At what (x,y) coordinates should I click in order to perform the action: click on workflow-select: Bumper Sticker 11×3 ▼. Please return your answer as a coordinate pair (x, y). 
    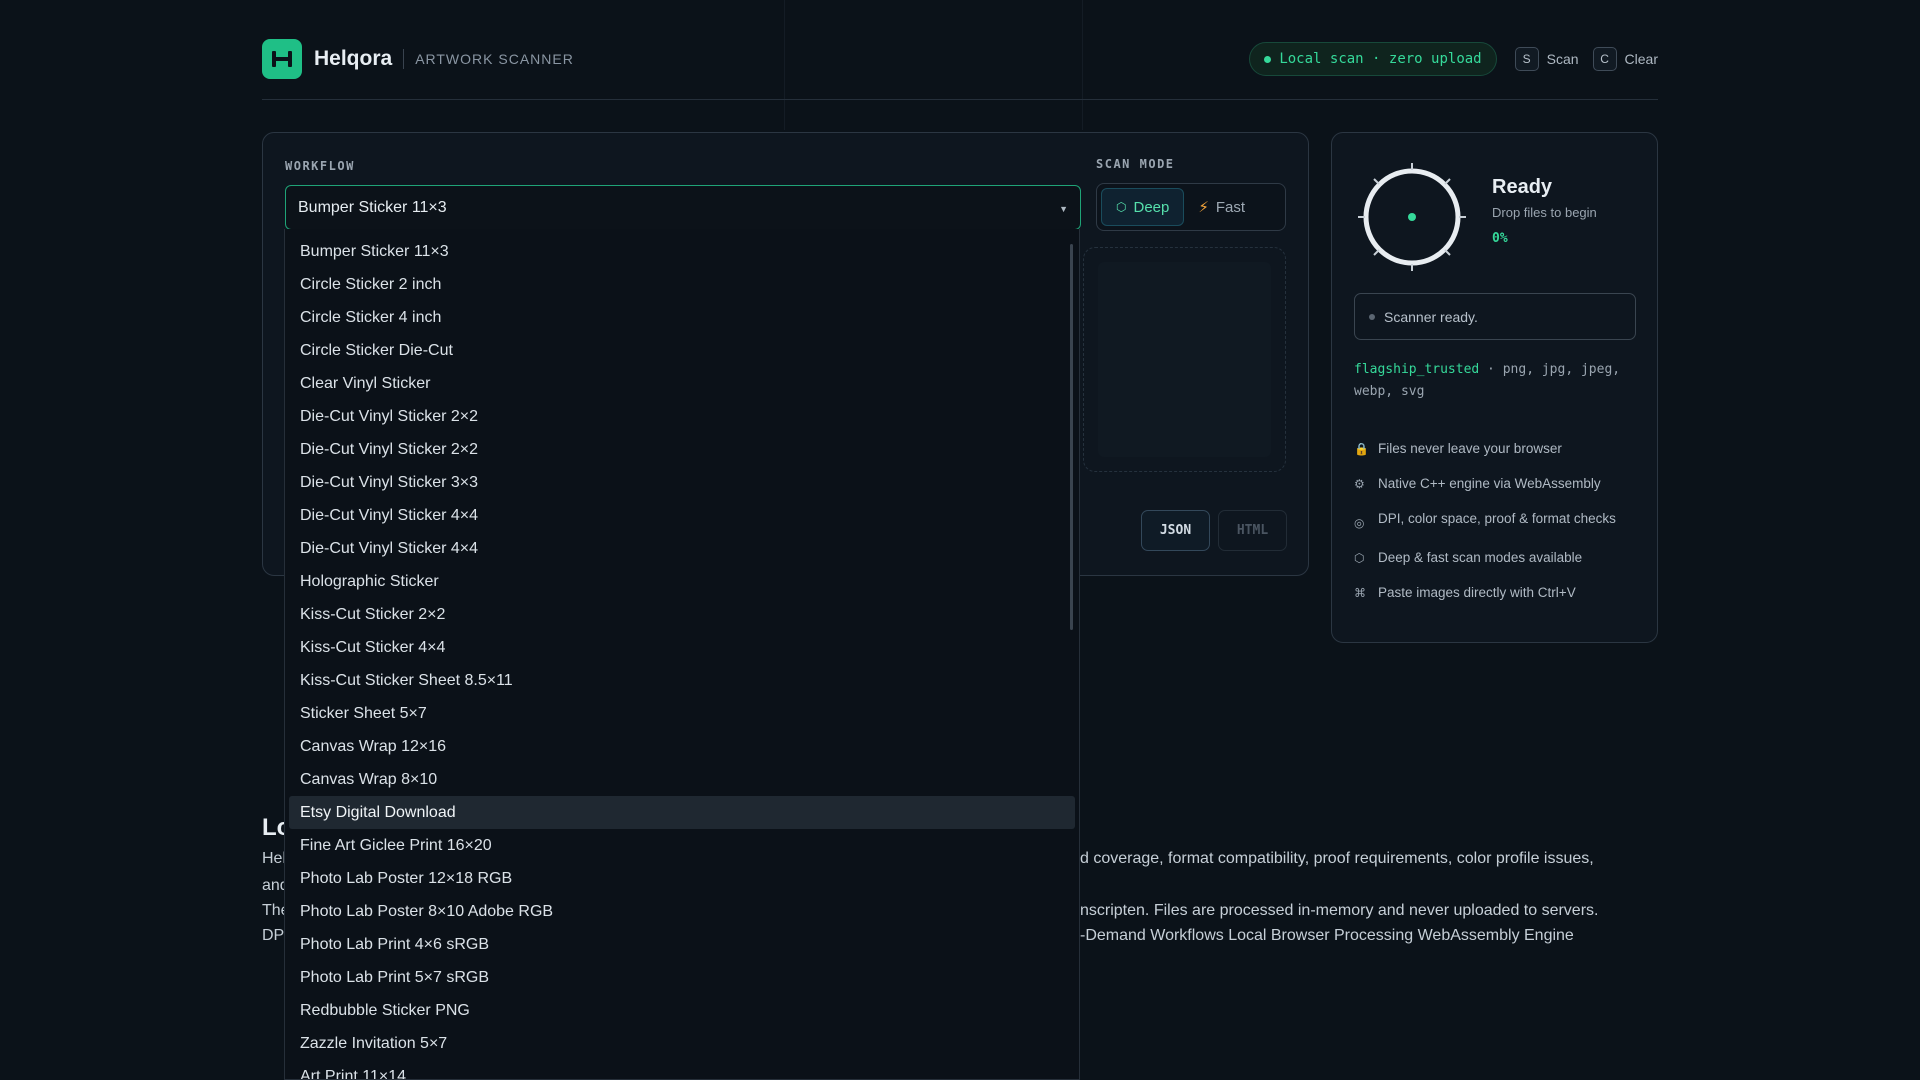
    Looking at the image, I should click on (683, 207).